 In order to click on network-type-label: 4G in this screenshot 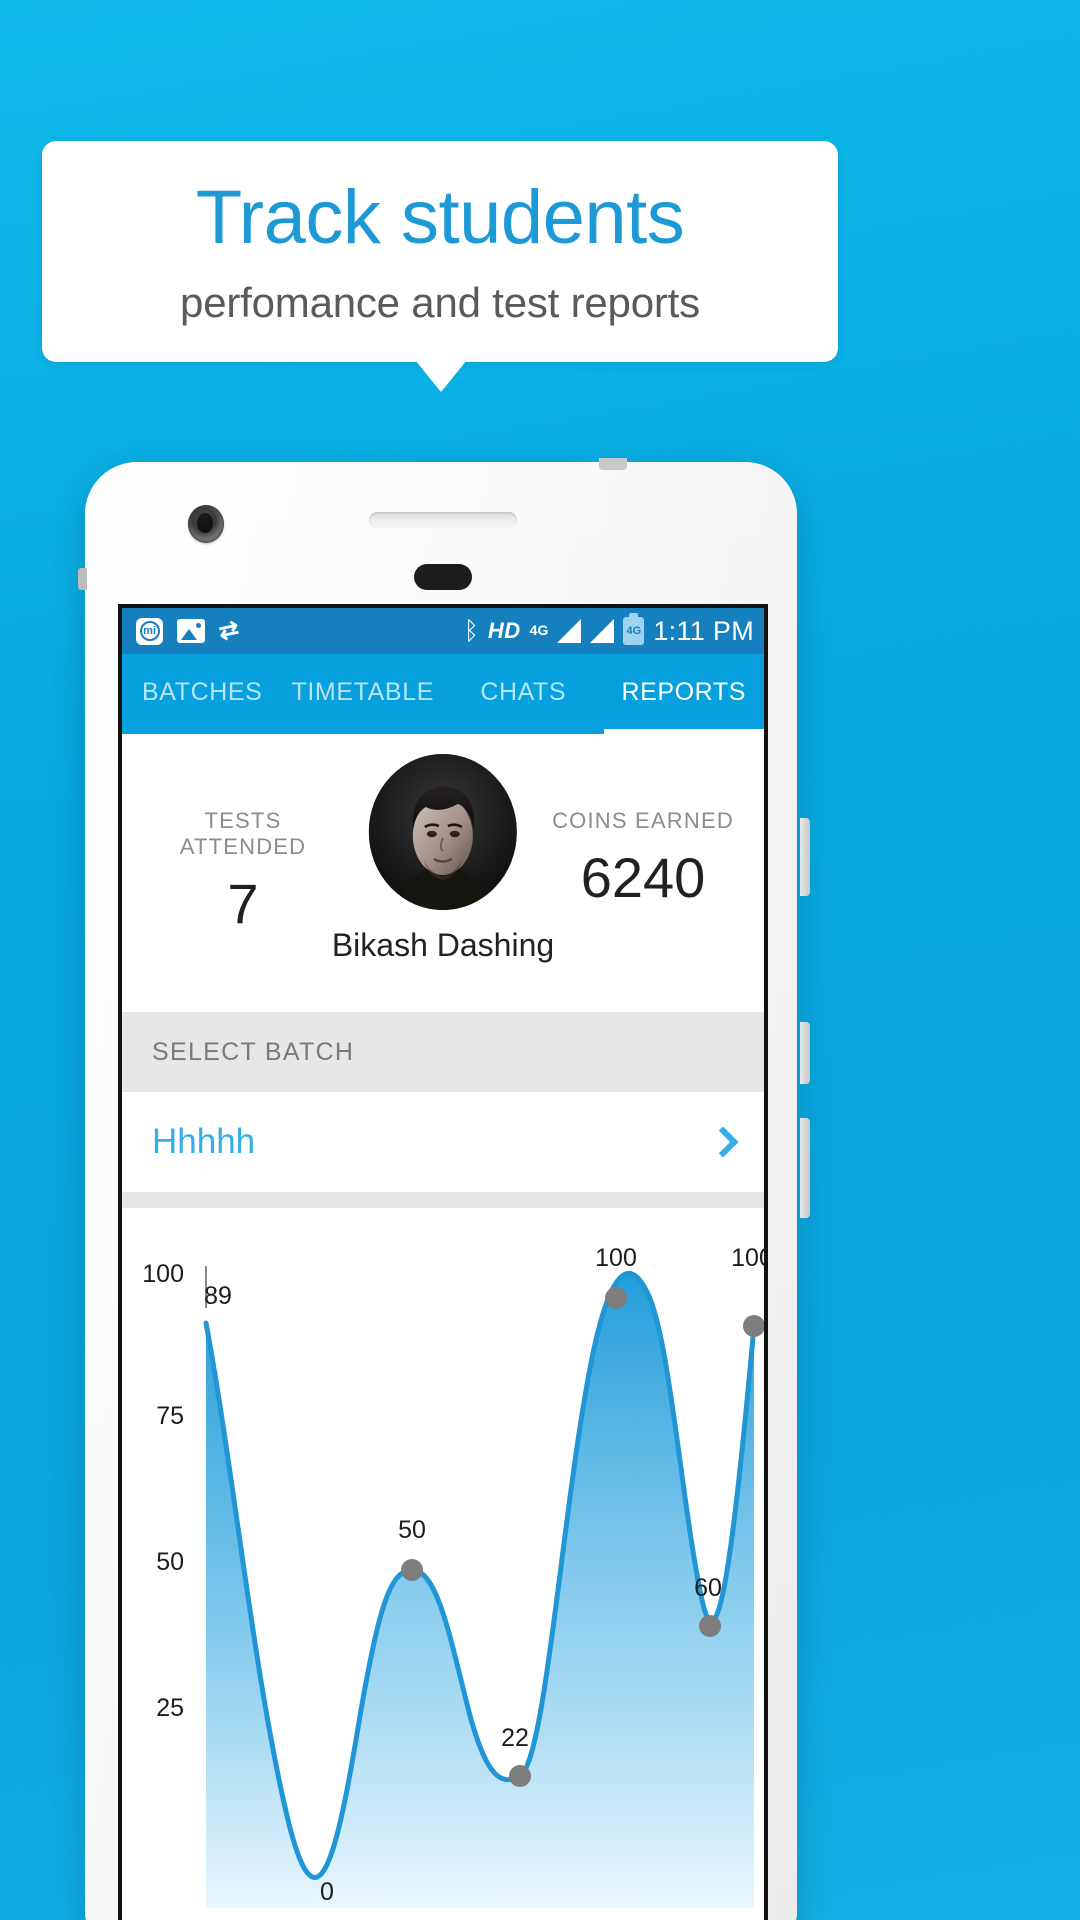, I will do `click(539, 629)`.